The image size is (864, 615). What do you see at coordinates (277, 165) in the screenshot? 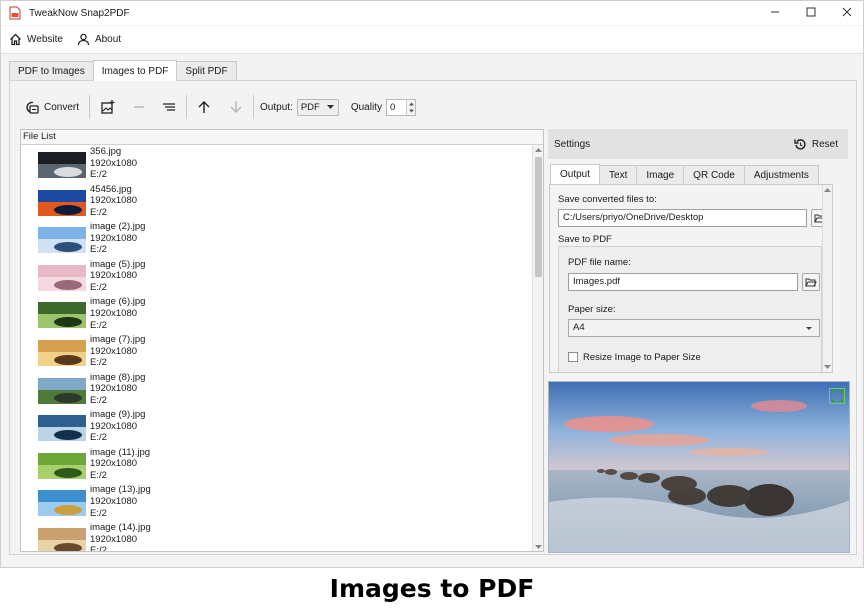
I see `file-list-item: 356.jpg 1920x1080 E:/2` at bounding box center [277, 165].